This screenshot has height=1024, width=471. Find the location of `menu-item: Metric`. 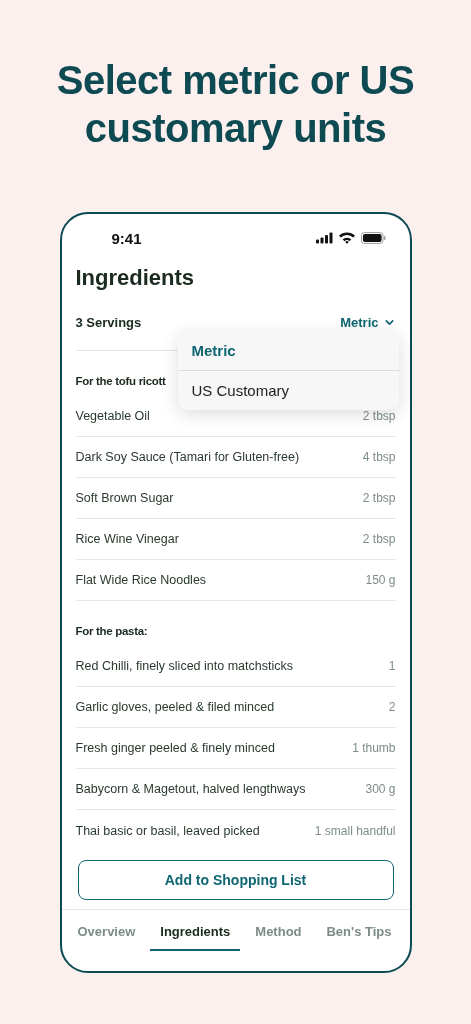

menu-item: Metric is located at coordinates (288, 350).